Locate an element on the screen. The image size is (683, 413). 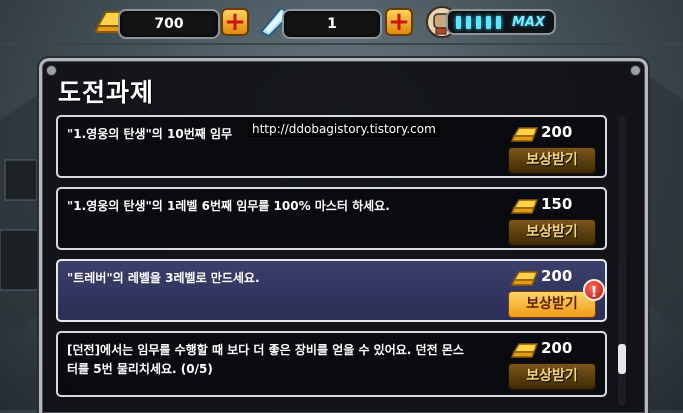
gold-amount: 700 is located at coordinates (169, 24).